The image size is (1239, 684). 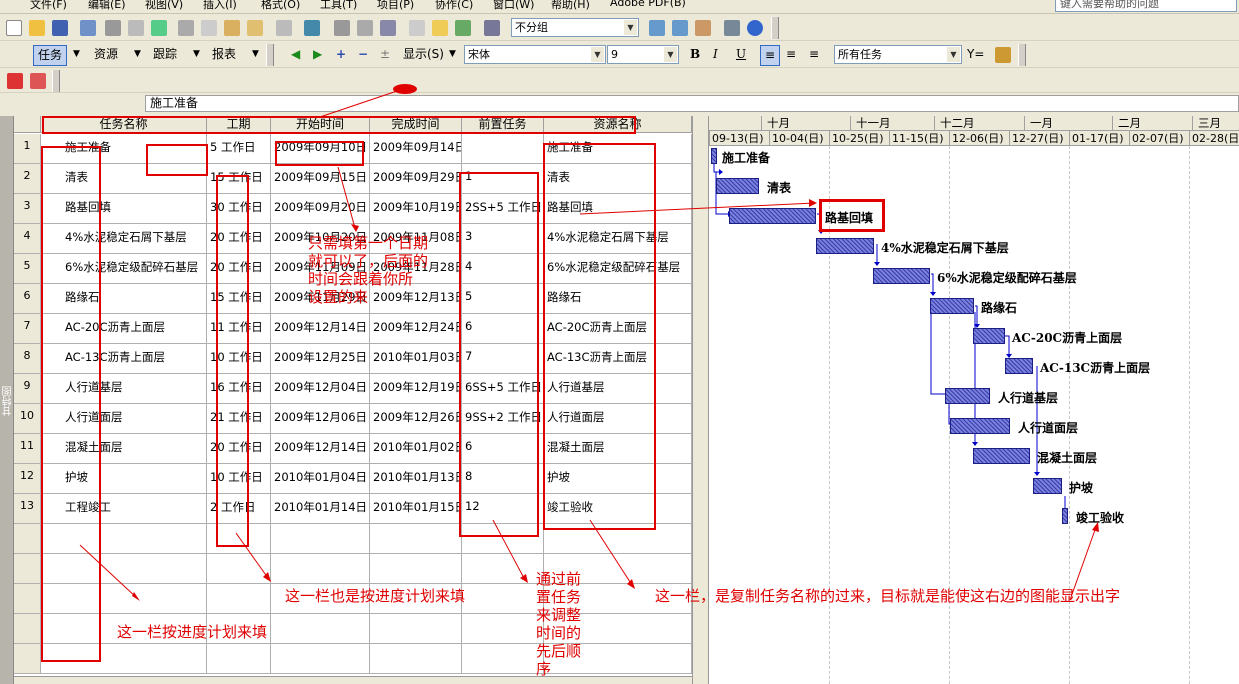 What do you see at coordinates (416, 479) in the screenshot?
I see `cell-finish: 2010年01月13日` at bounding box center [416, 479].